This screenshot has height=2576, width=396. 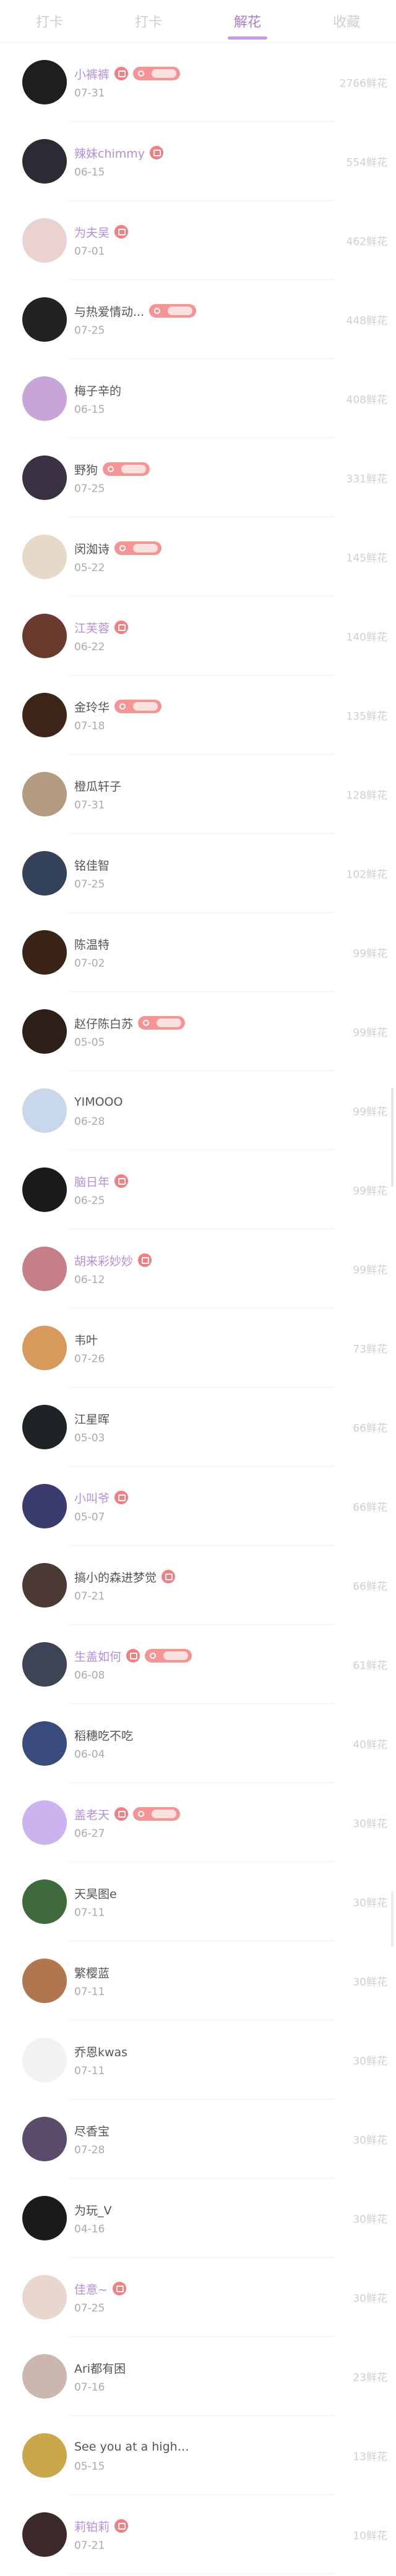 I want to click on user-name: 为夫吴, so click(x=92, y=233).